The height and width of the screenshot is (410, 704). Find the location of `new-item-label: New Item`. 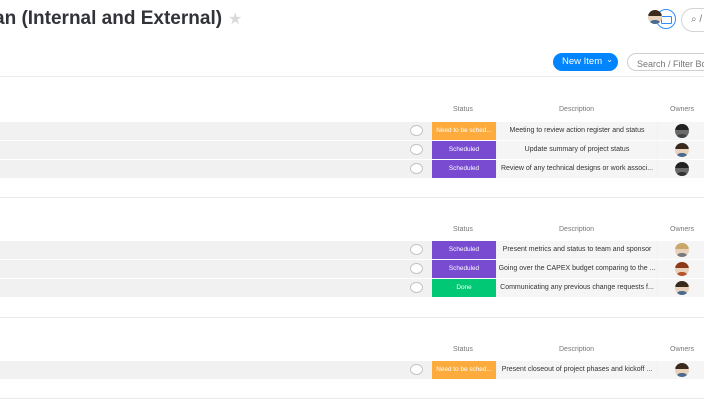

new-item-label: New Item is located at coordinates (582, 61).